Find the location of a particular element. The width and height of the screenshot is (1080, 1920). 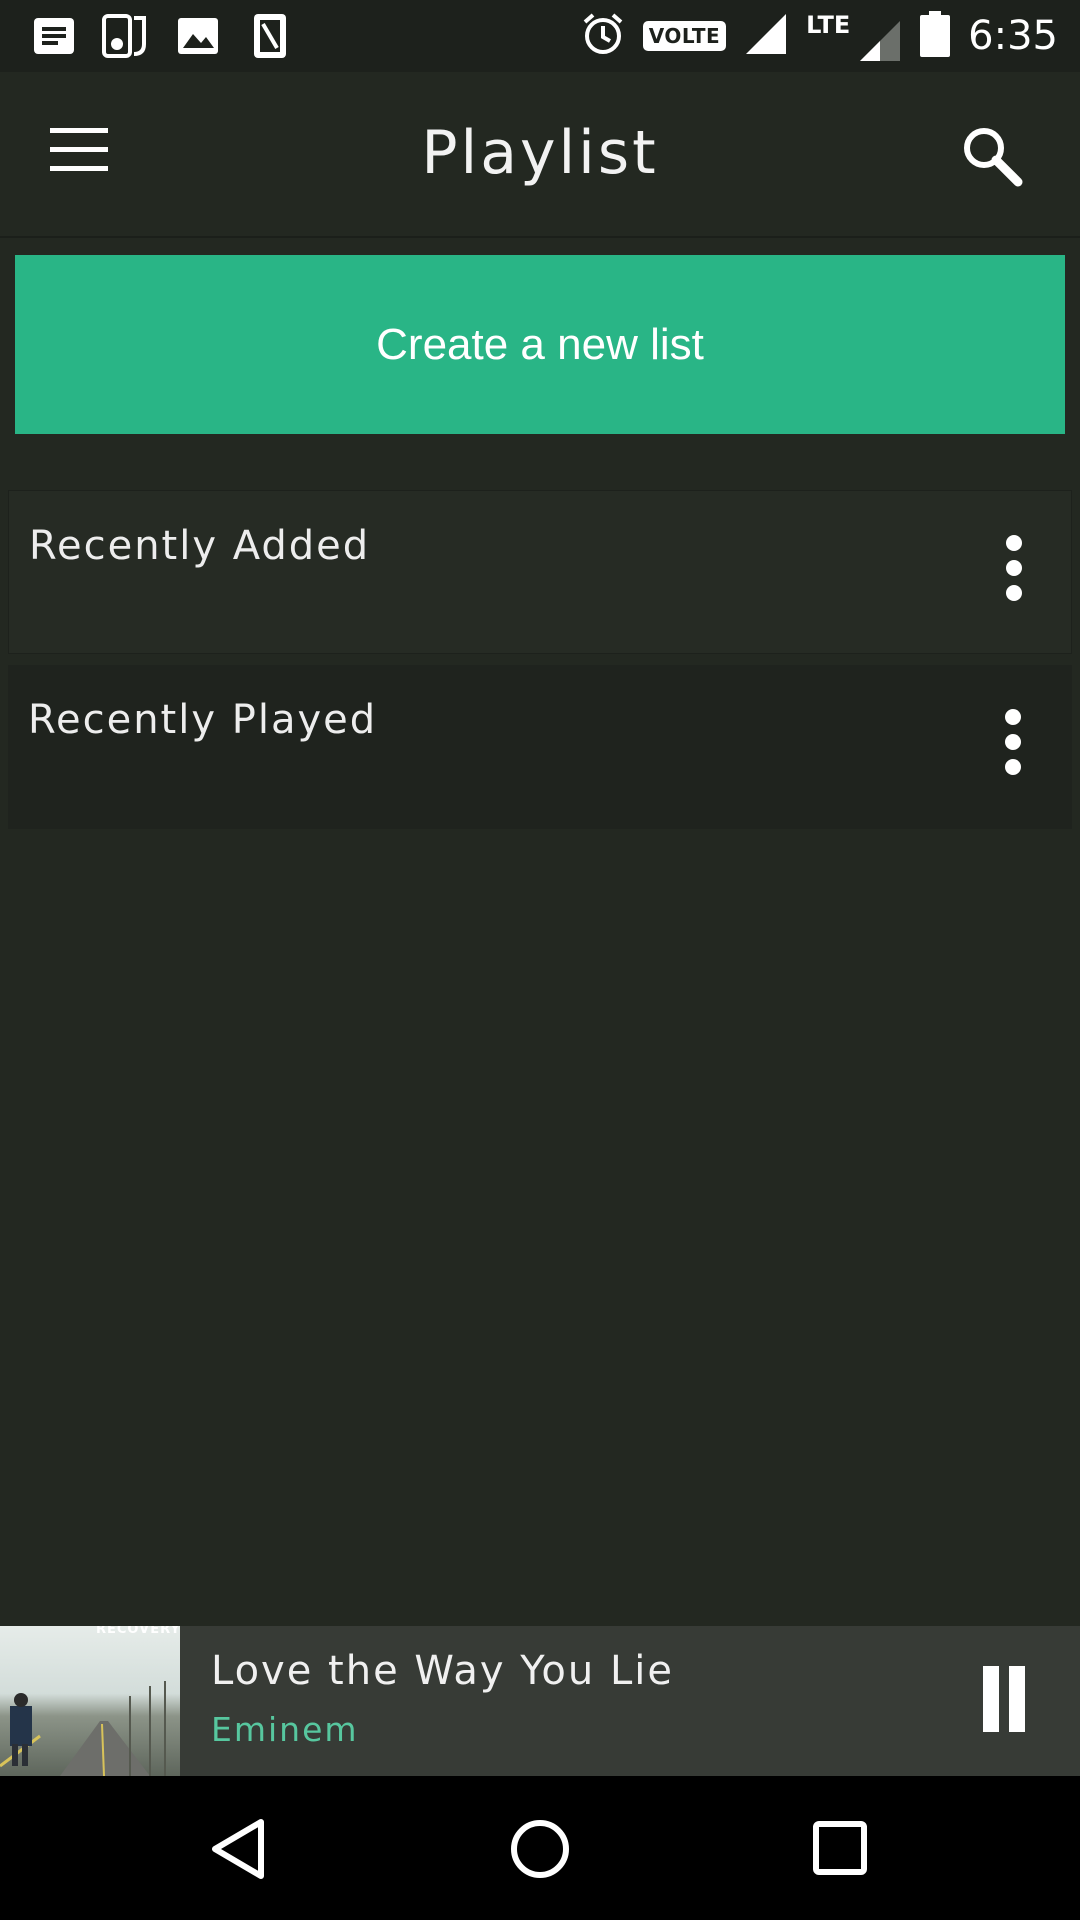

battery-icon is located at coordinates (935, 36).